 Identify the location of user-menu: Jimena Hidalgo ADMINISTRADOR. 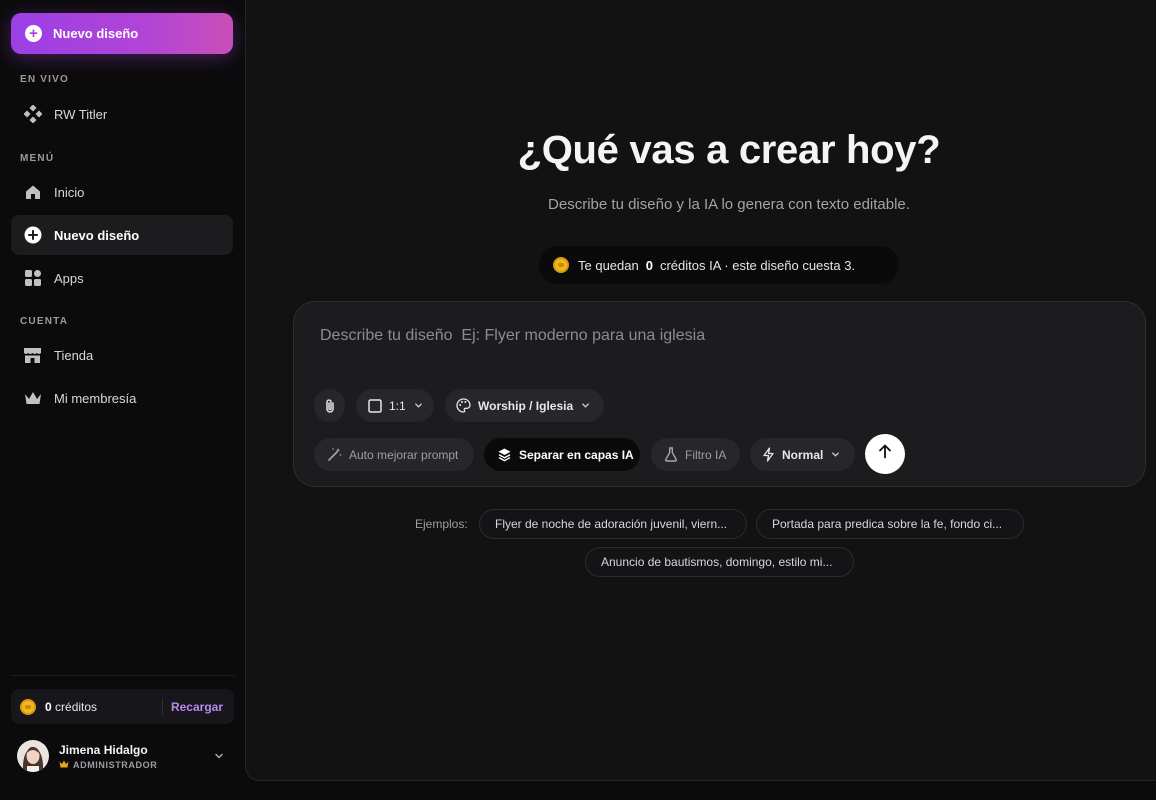
(122, 756).